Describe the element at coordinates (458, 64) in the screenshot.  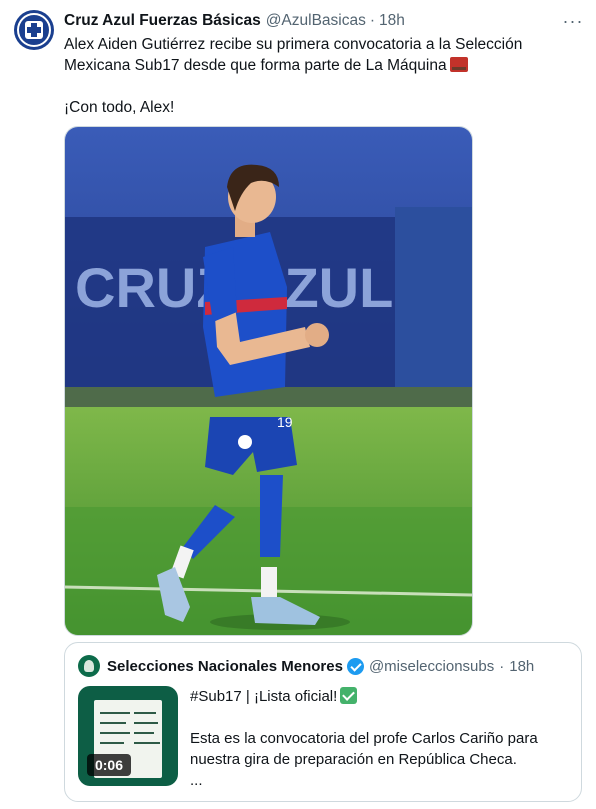
I see `locomotive-emoji-icon` at that location.